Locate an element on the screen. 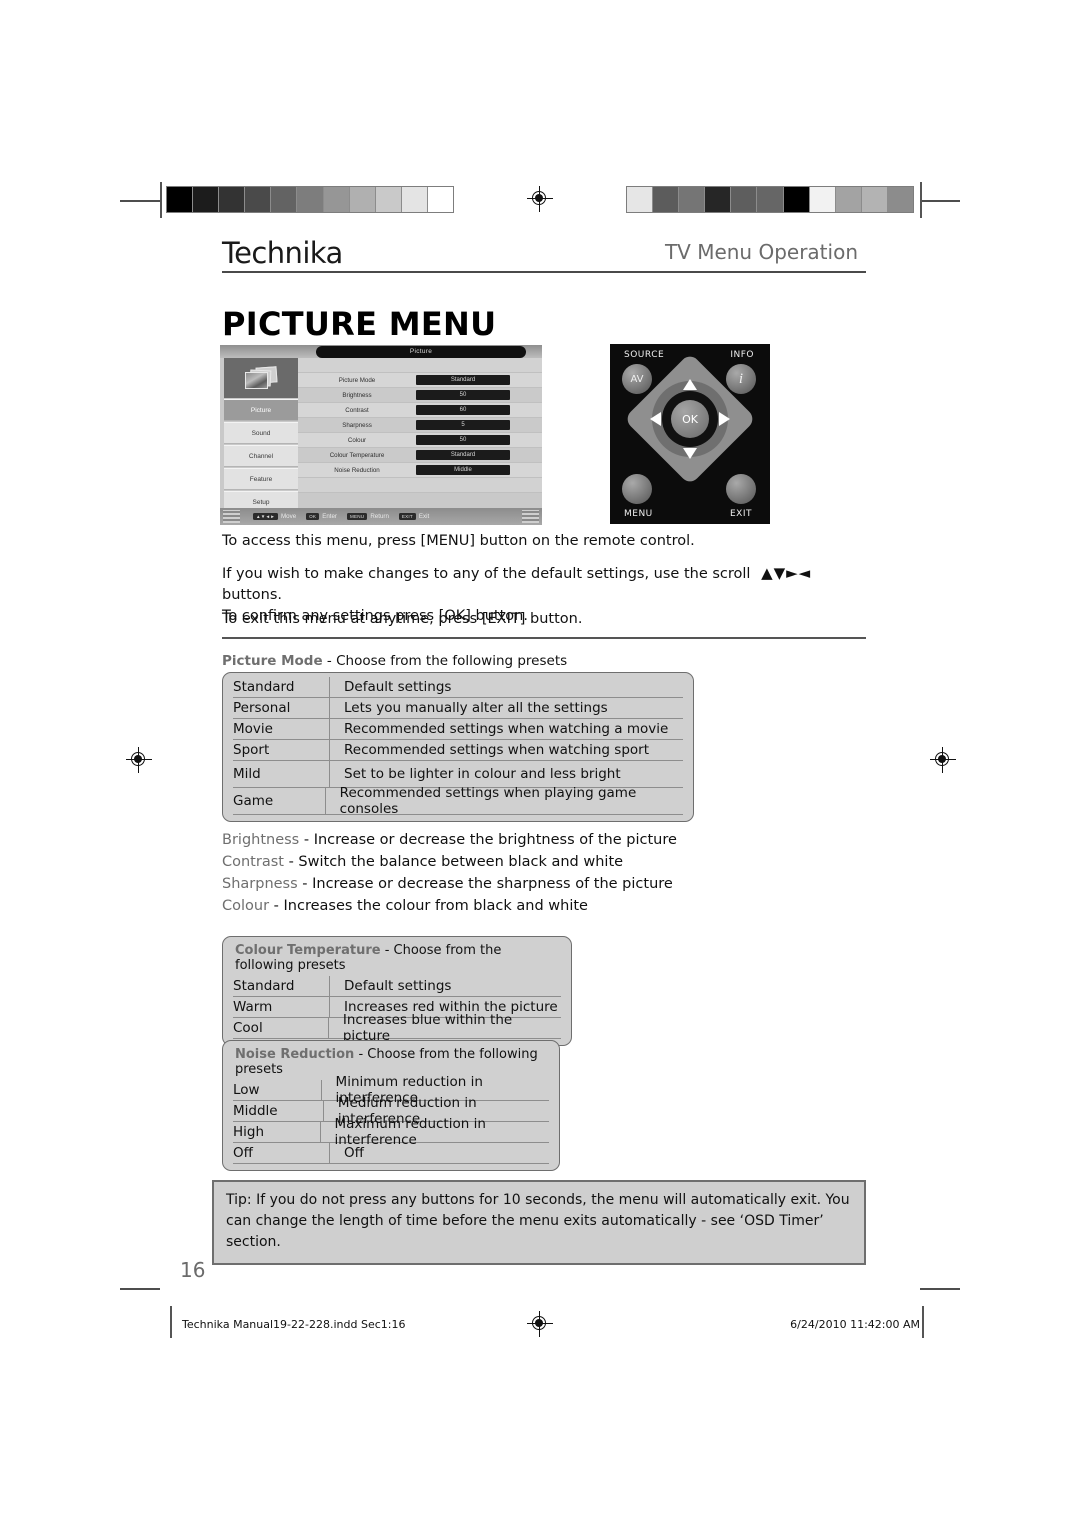 The height and width of the screenshot is (1527, 1080). footer-file-info: Technika Manual19-22-228.indd Sec1:16 is located at coordinates (294, 1324).